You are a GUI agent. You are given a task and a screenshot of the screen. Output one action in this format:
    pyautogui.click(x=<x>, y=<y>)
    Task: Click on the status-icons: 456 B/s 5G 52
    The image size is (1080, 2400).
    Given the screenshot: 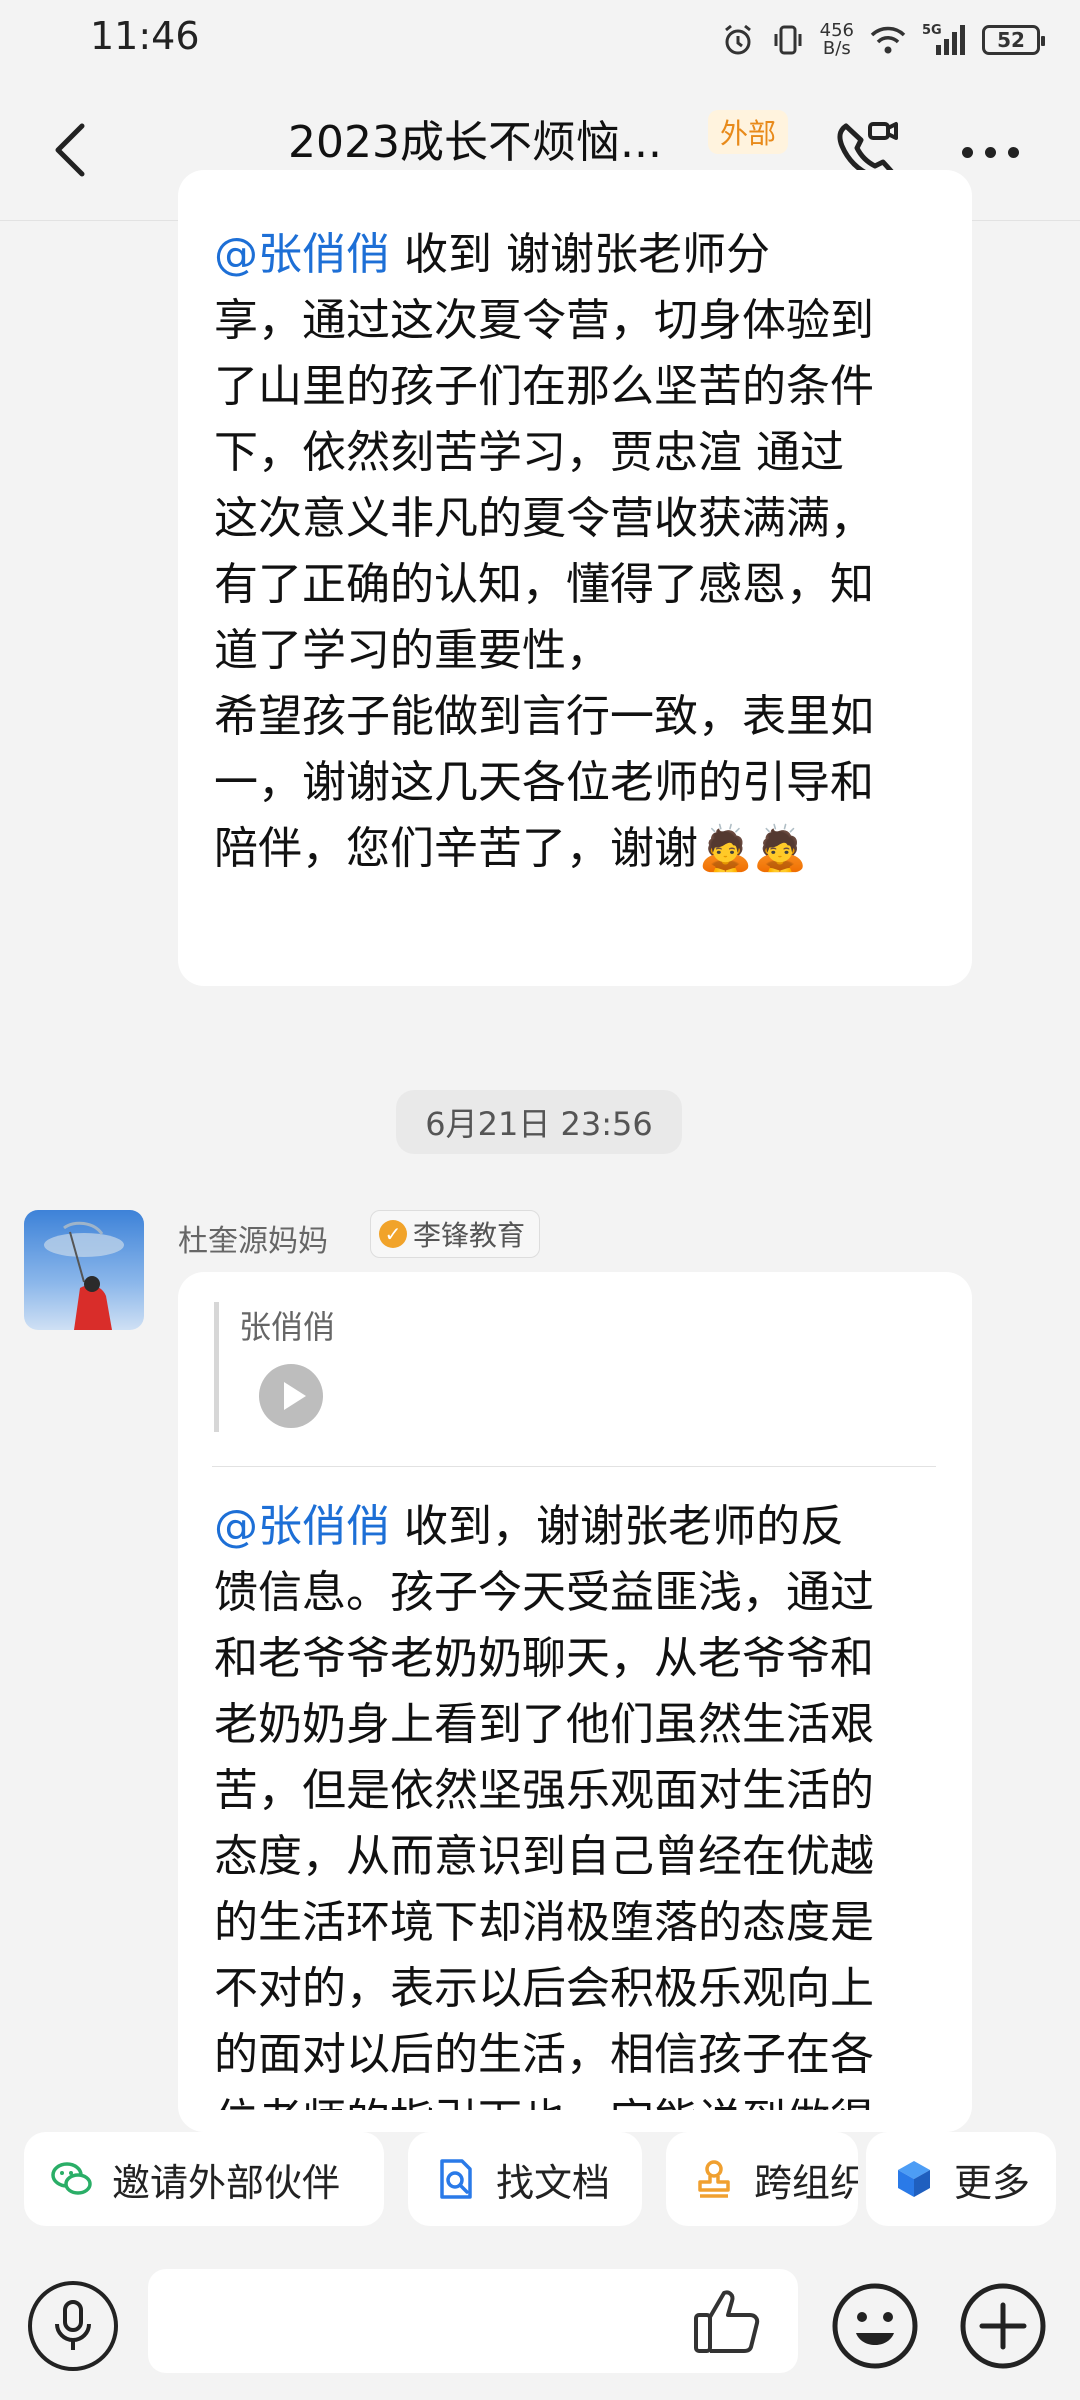 What is the action you would take?
    pyautogui.click(x=882, y=40)
    